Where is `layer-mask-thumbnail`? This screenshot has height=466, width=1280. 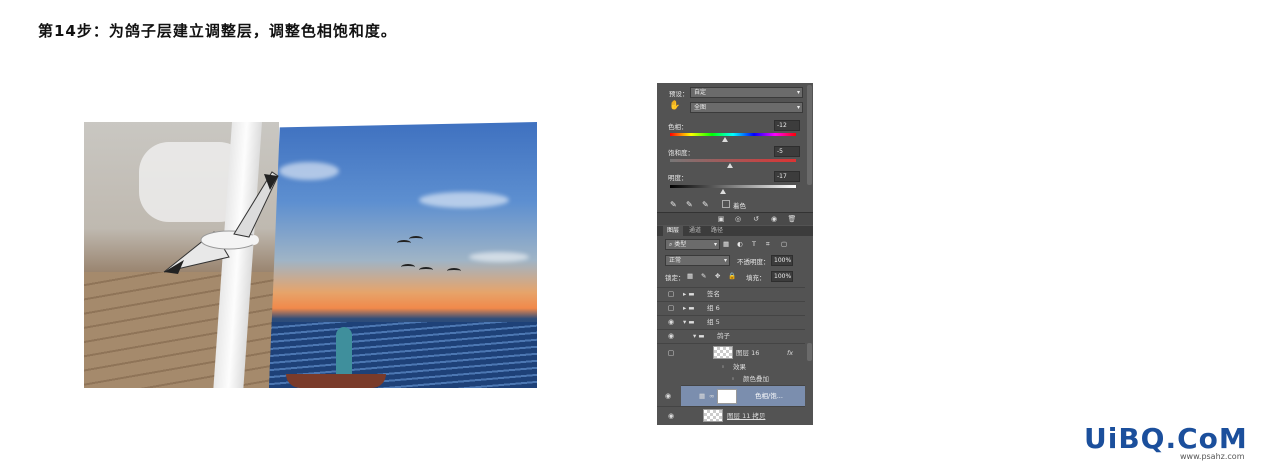
layer-mask-thumbnail is located at coordinates (727, 396).